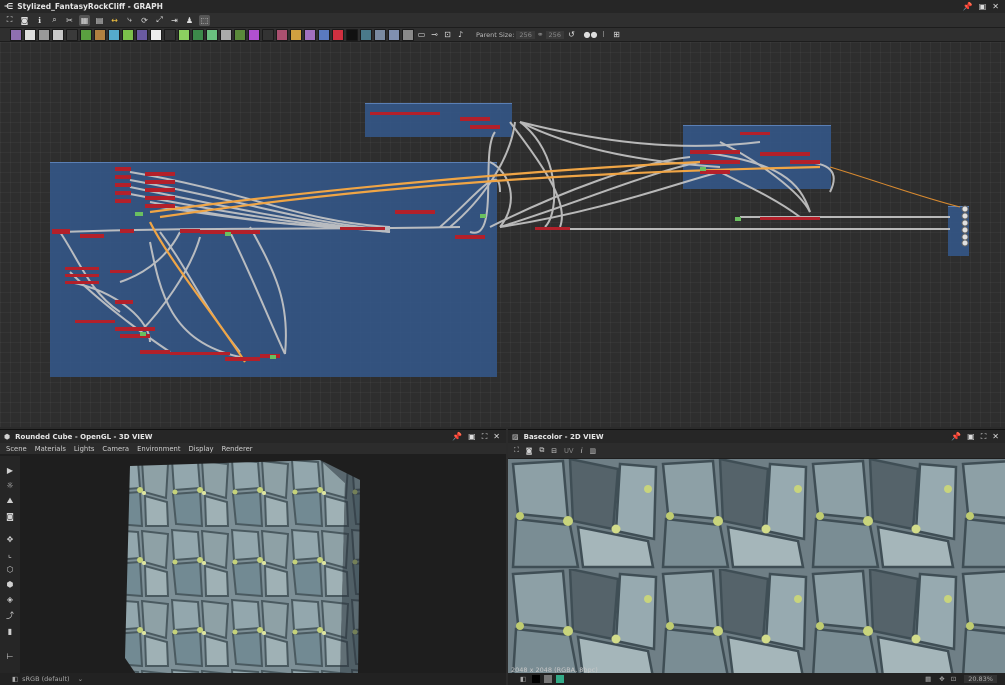  Describe the element at coordinates (254, 34) in the screenshot. I see `rgba-node-icon` at that location.